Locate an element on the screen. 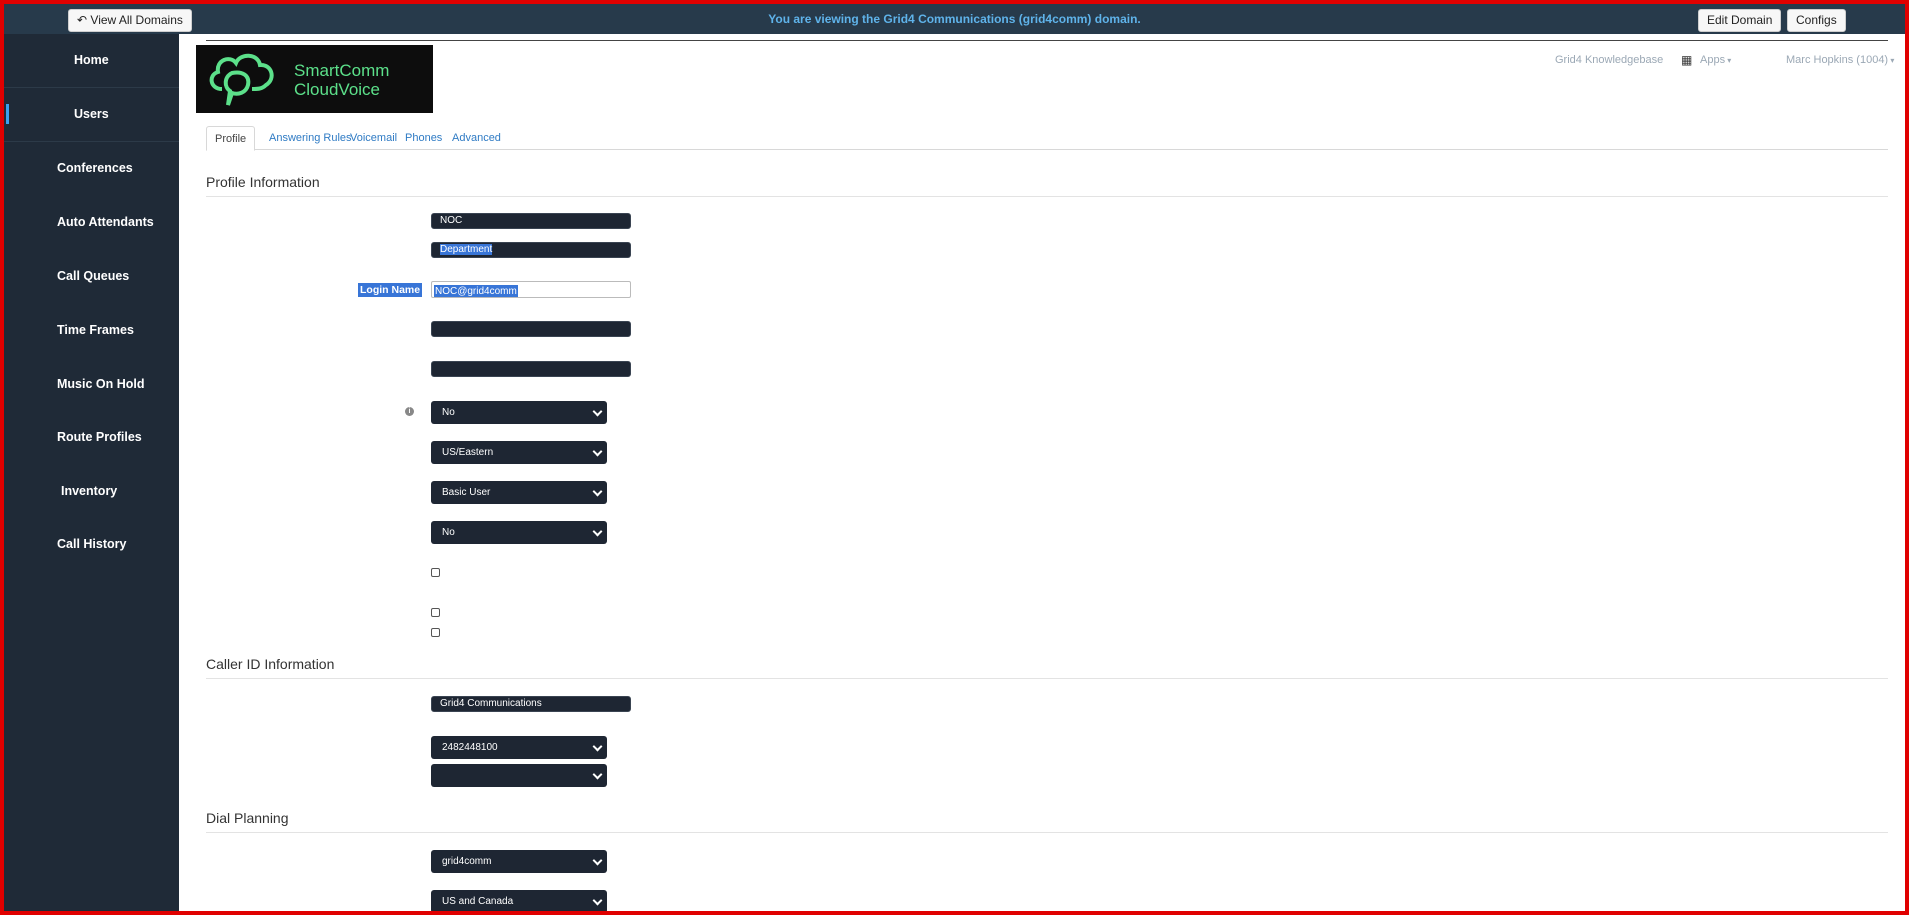  dial-plan-value: grid4comm is located at coordinates (467, 861).